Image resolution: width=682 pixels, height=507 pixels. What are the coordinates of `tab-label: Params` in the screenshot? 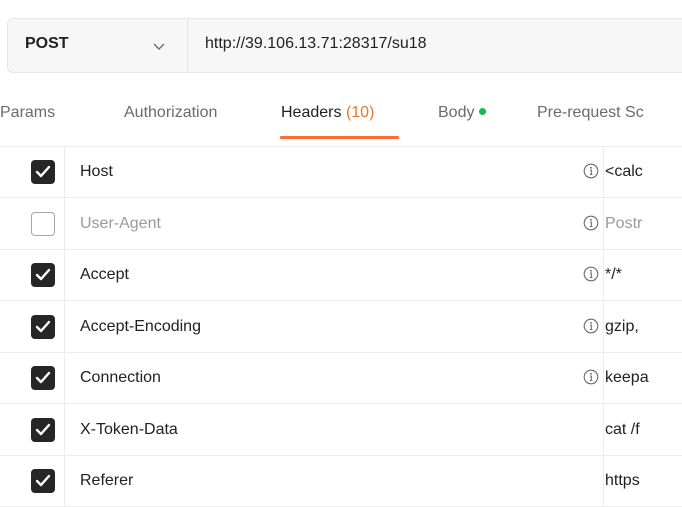 It's located at (28, 112).